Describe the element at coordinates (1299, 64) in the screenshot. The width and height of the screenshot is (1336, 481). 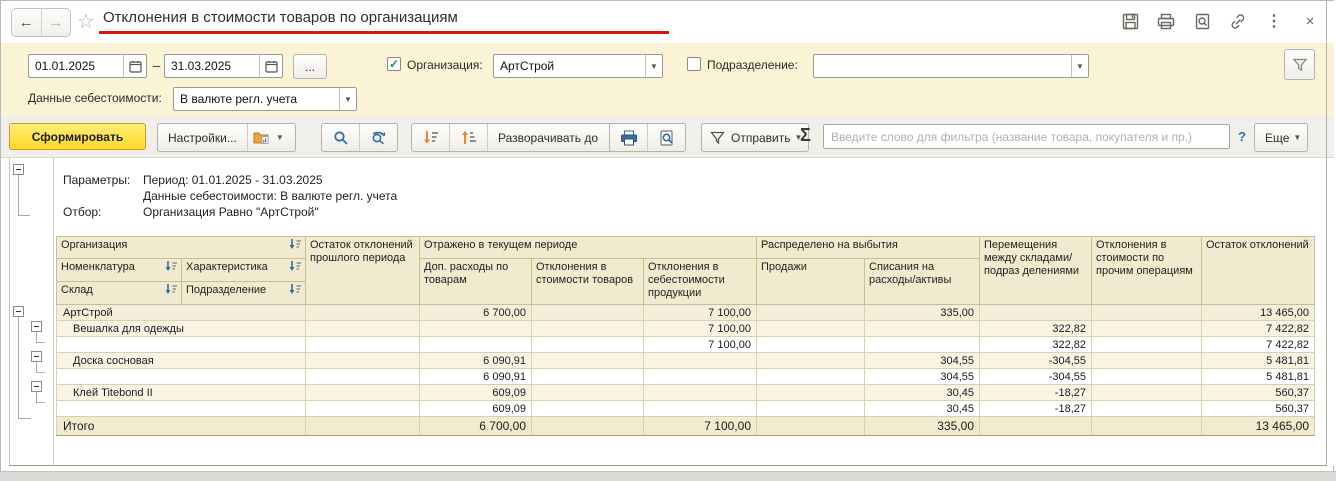
I see `filter-settings-button` at that location.